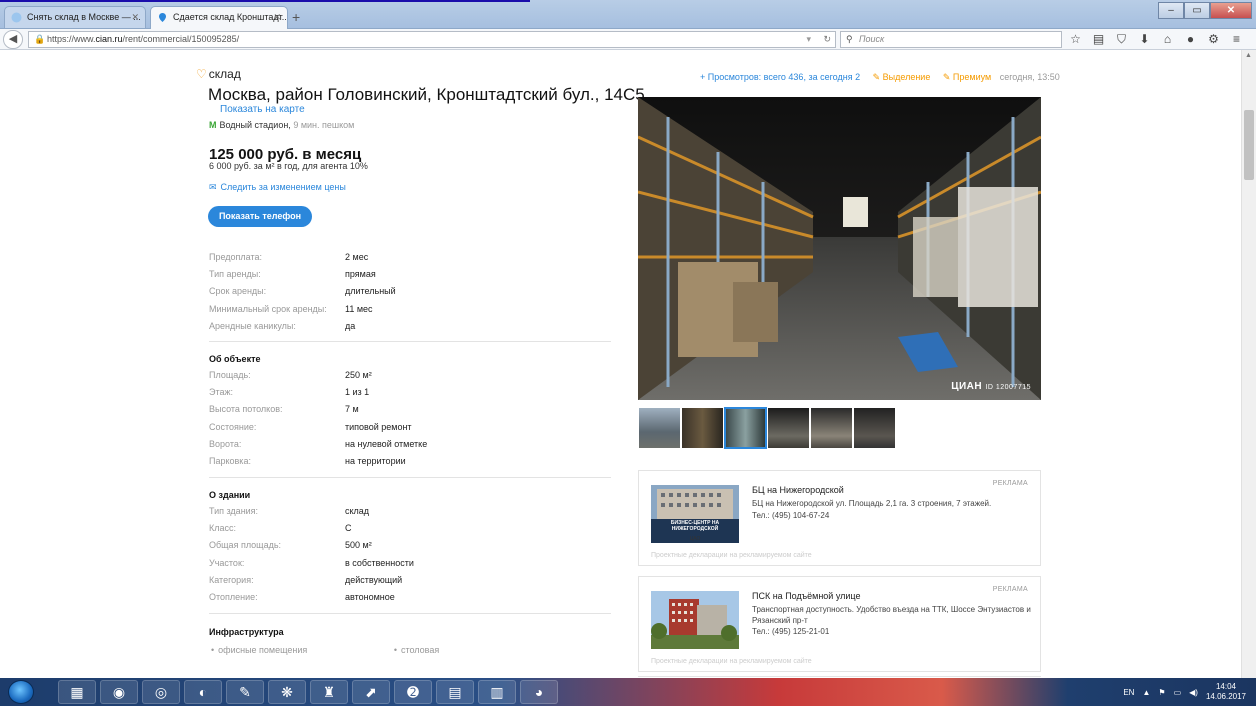  I want to click on object-value: 250 м², so click(358, 375).